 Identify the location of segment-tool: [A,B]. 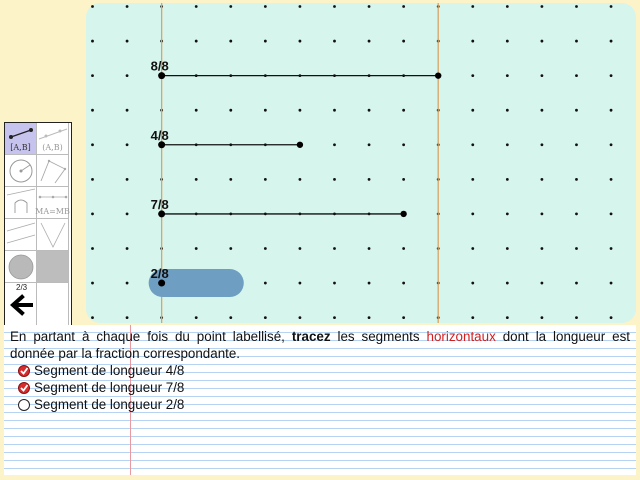
(21, 139).